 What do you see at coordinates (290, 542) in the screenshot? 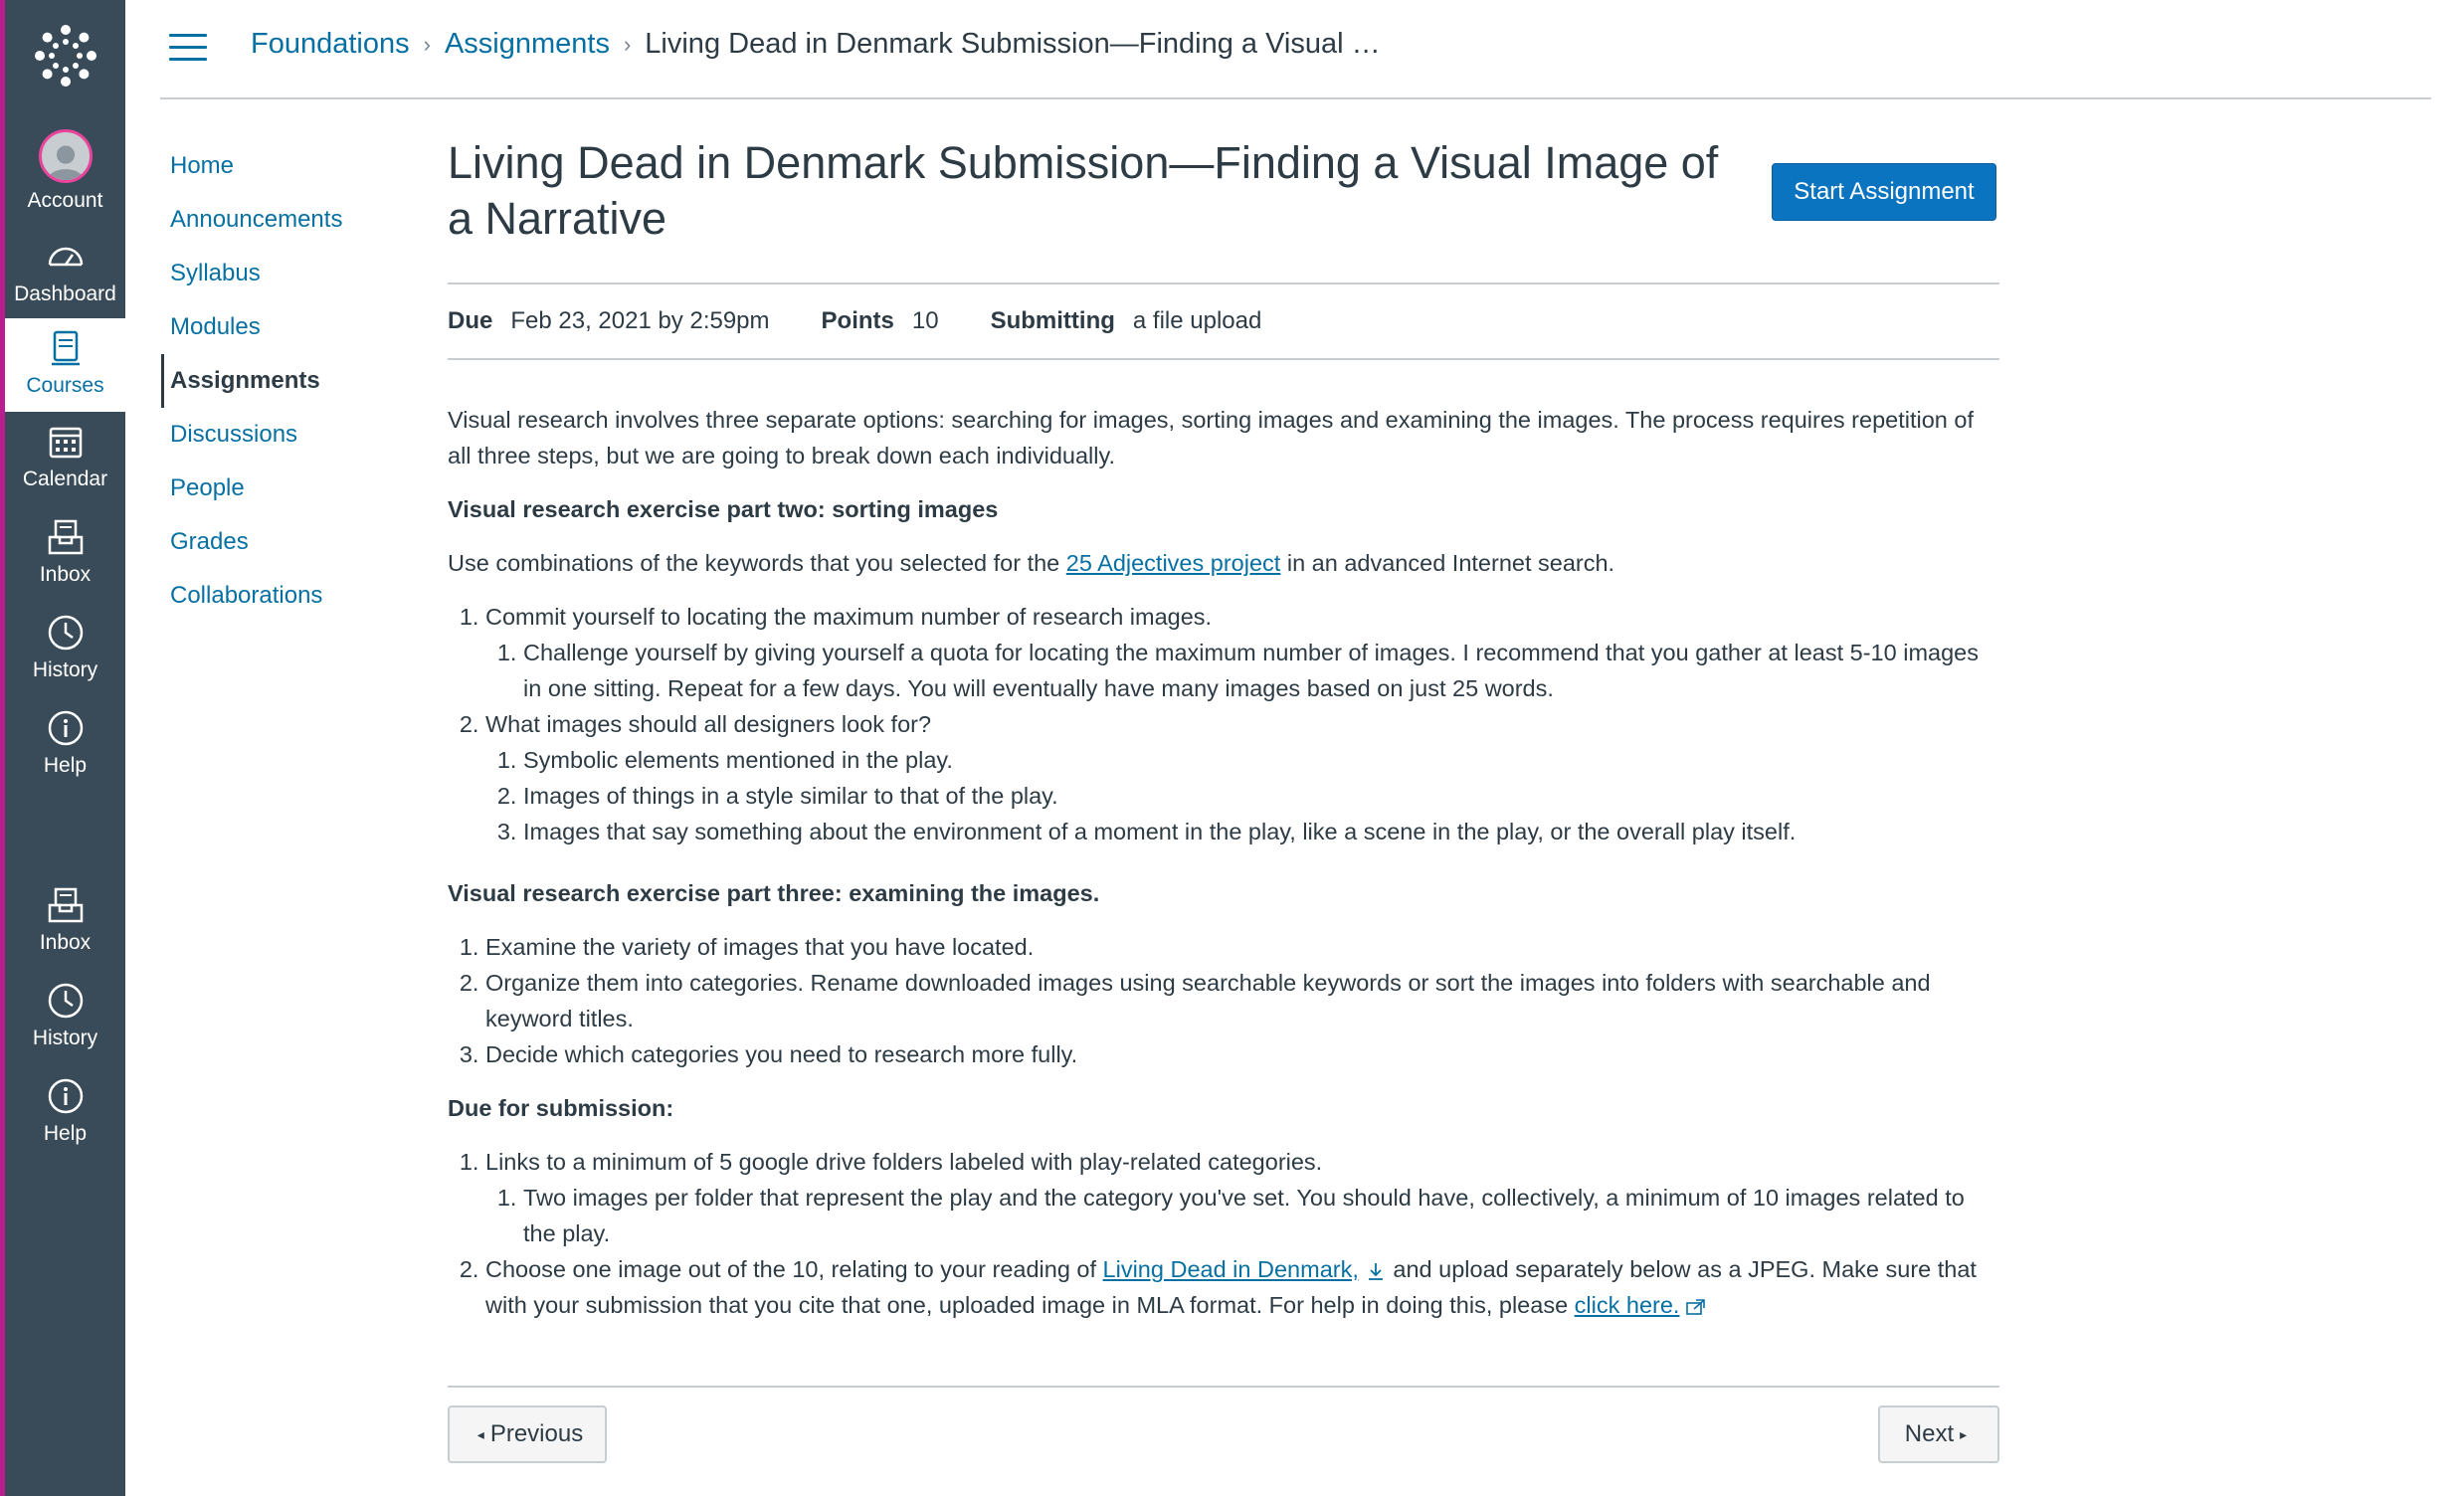
I see `course-nav-grades: Grades` at bounding box center [290, 542].